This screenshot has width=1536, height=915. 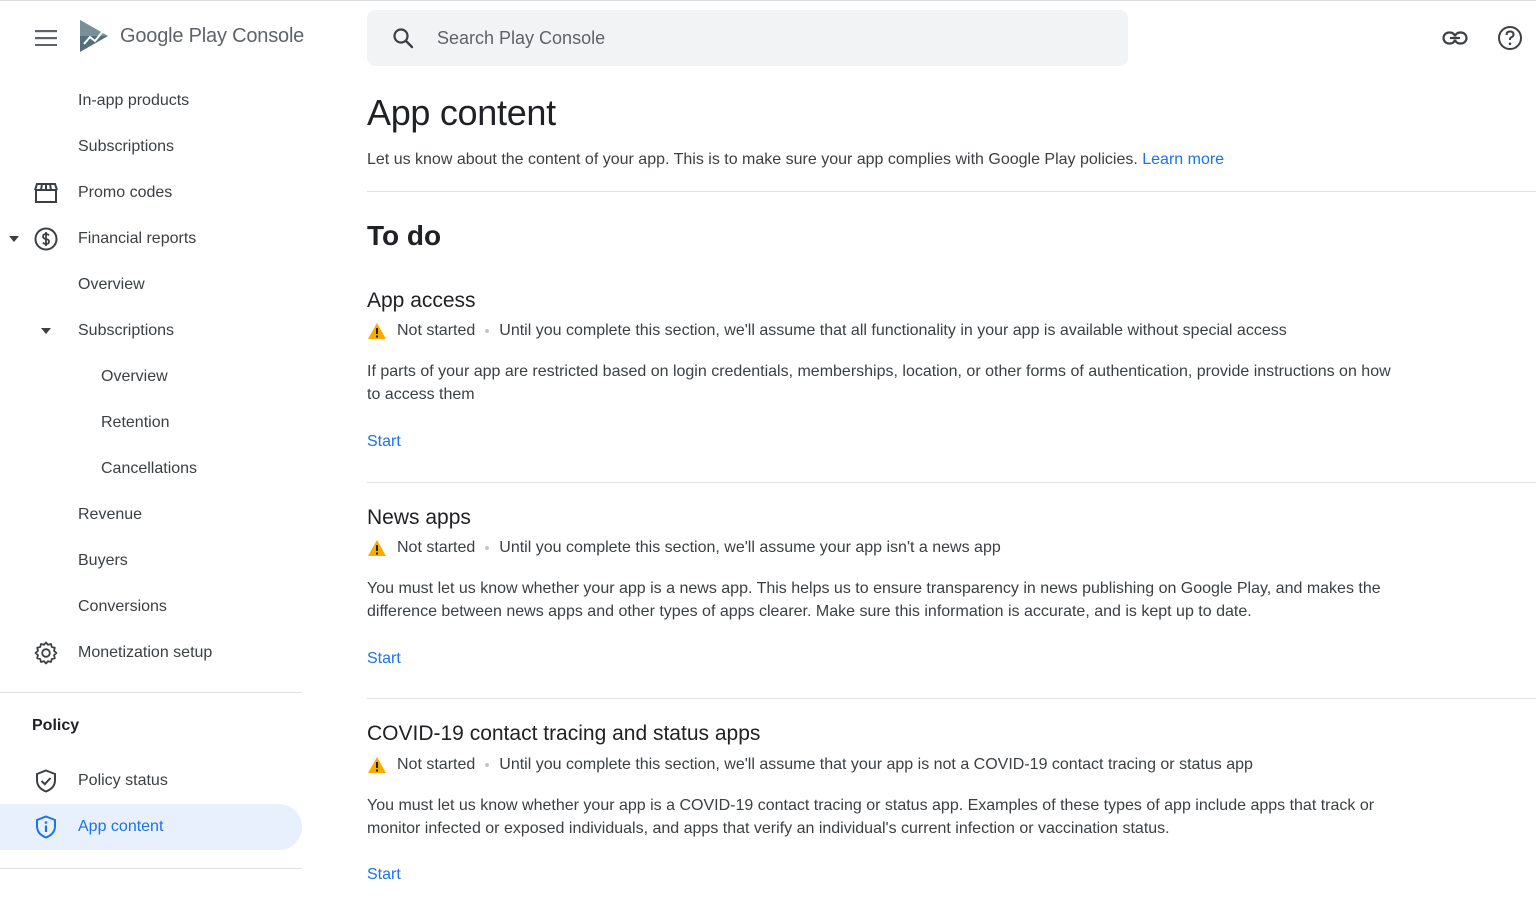 I want to click on sidebar-item-subscriptions-reports: Subscriptions, so click(x=151, y=331).